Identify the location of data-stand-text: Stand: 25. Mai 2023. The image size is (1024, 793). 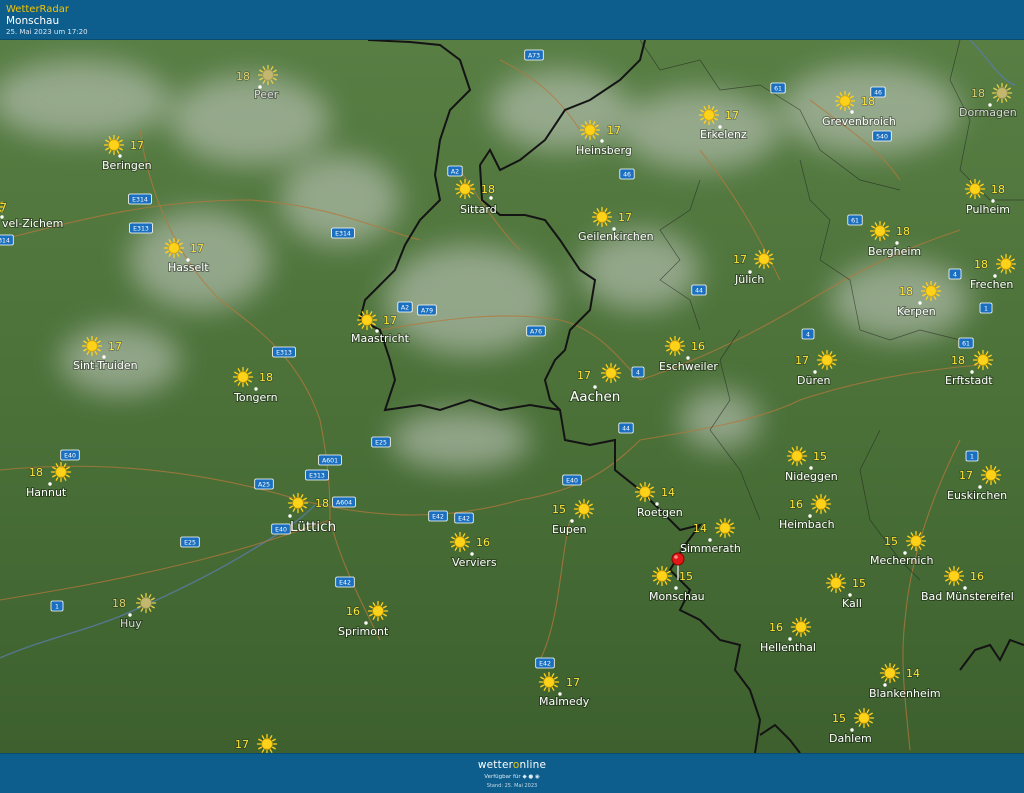
(512, 786).